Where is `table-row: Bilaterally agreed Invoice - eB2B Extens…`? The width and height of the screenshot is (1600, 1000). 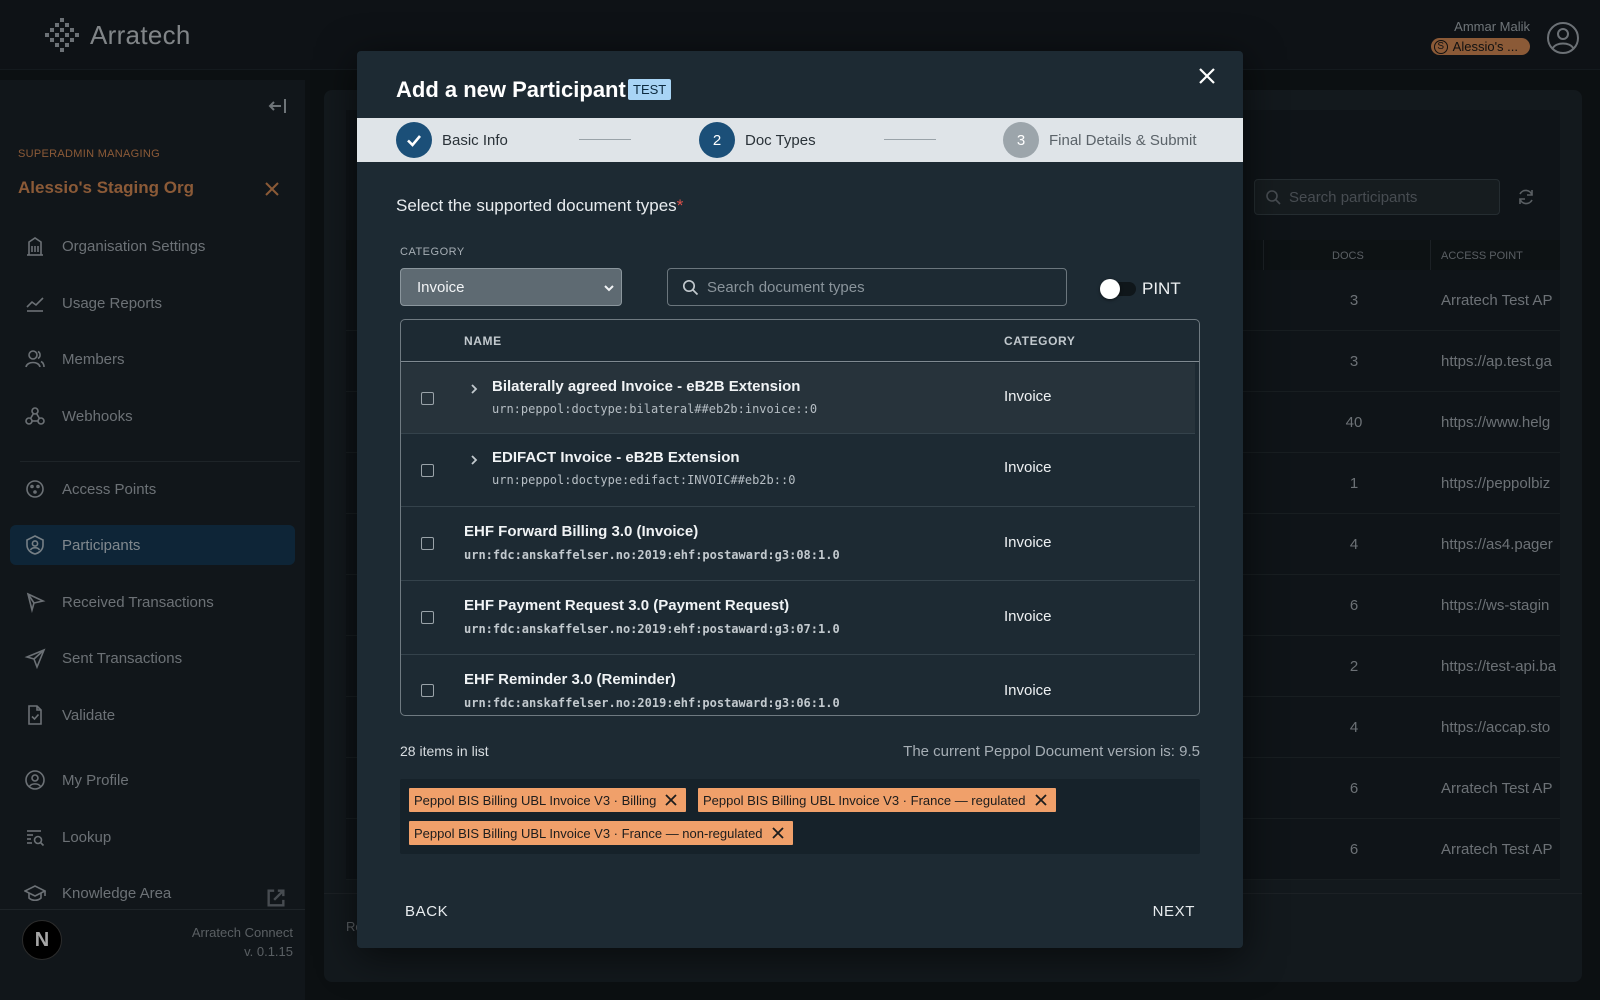 table-row: Bilaterally agreed Invoice - eB2B Extens… is located at coordinates (798, 398).